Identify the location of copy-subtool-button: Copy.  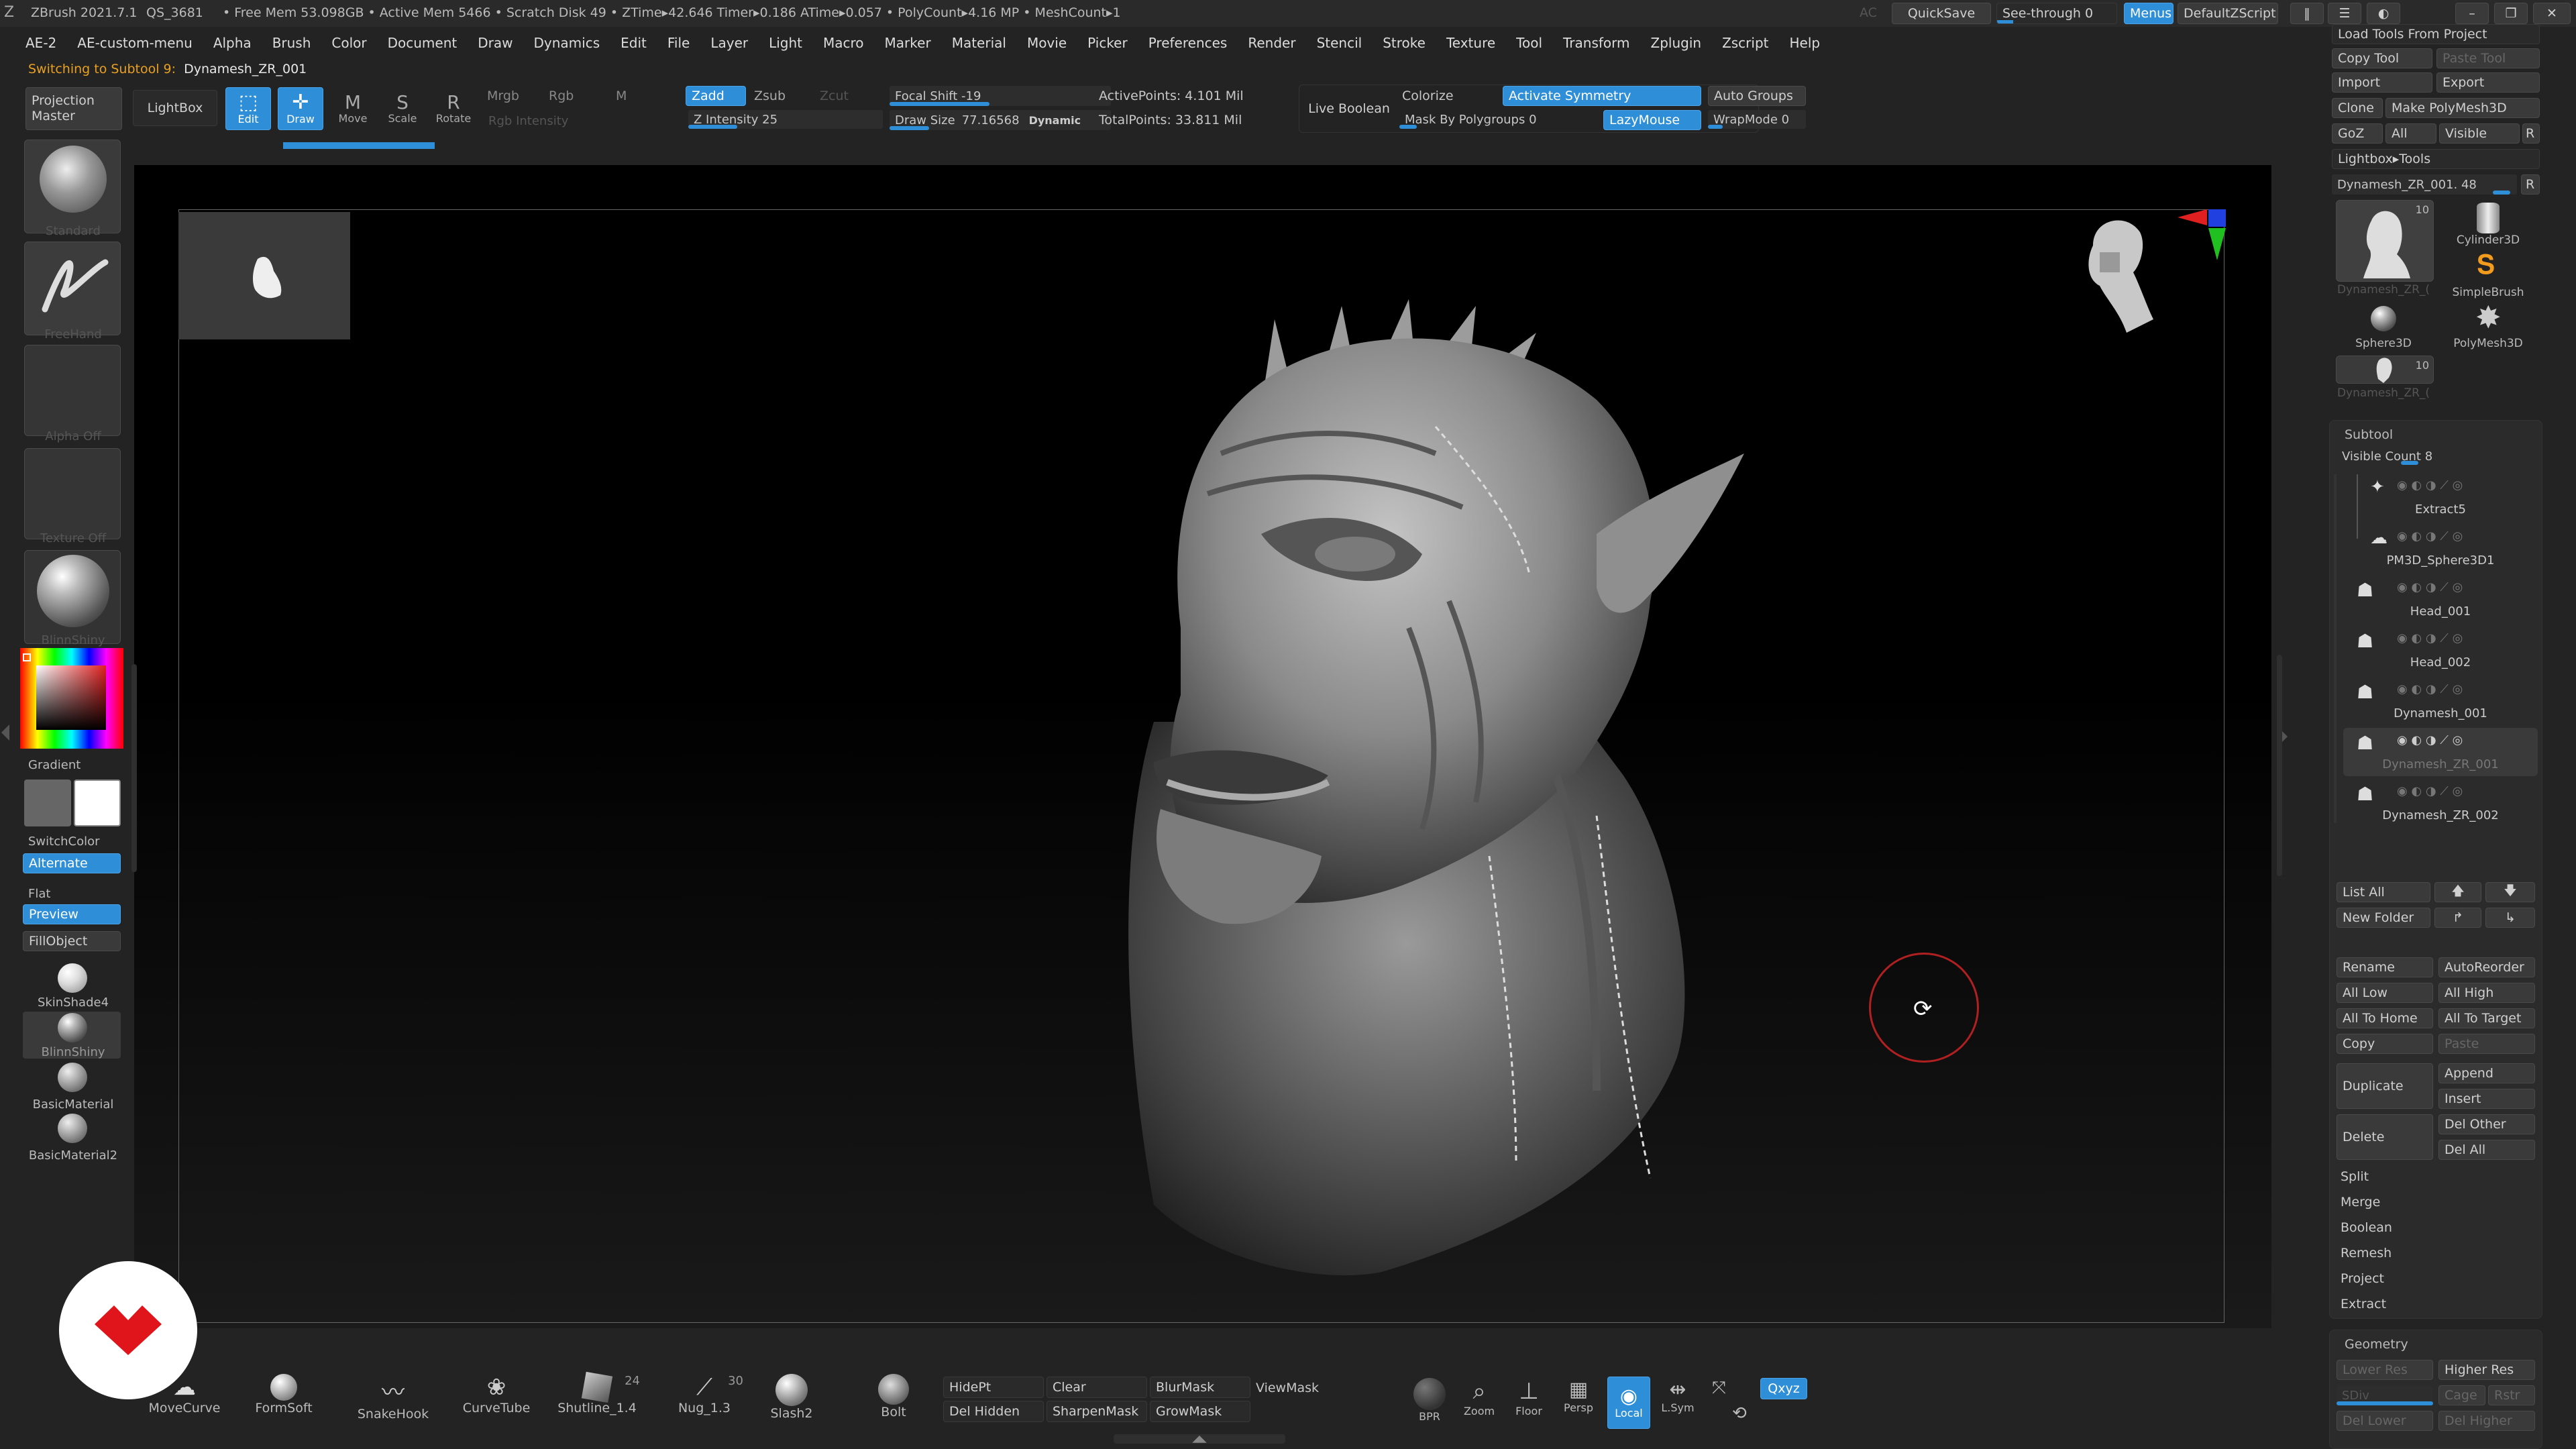
(2385, 1044).